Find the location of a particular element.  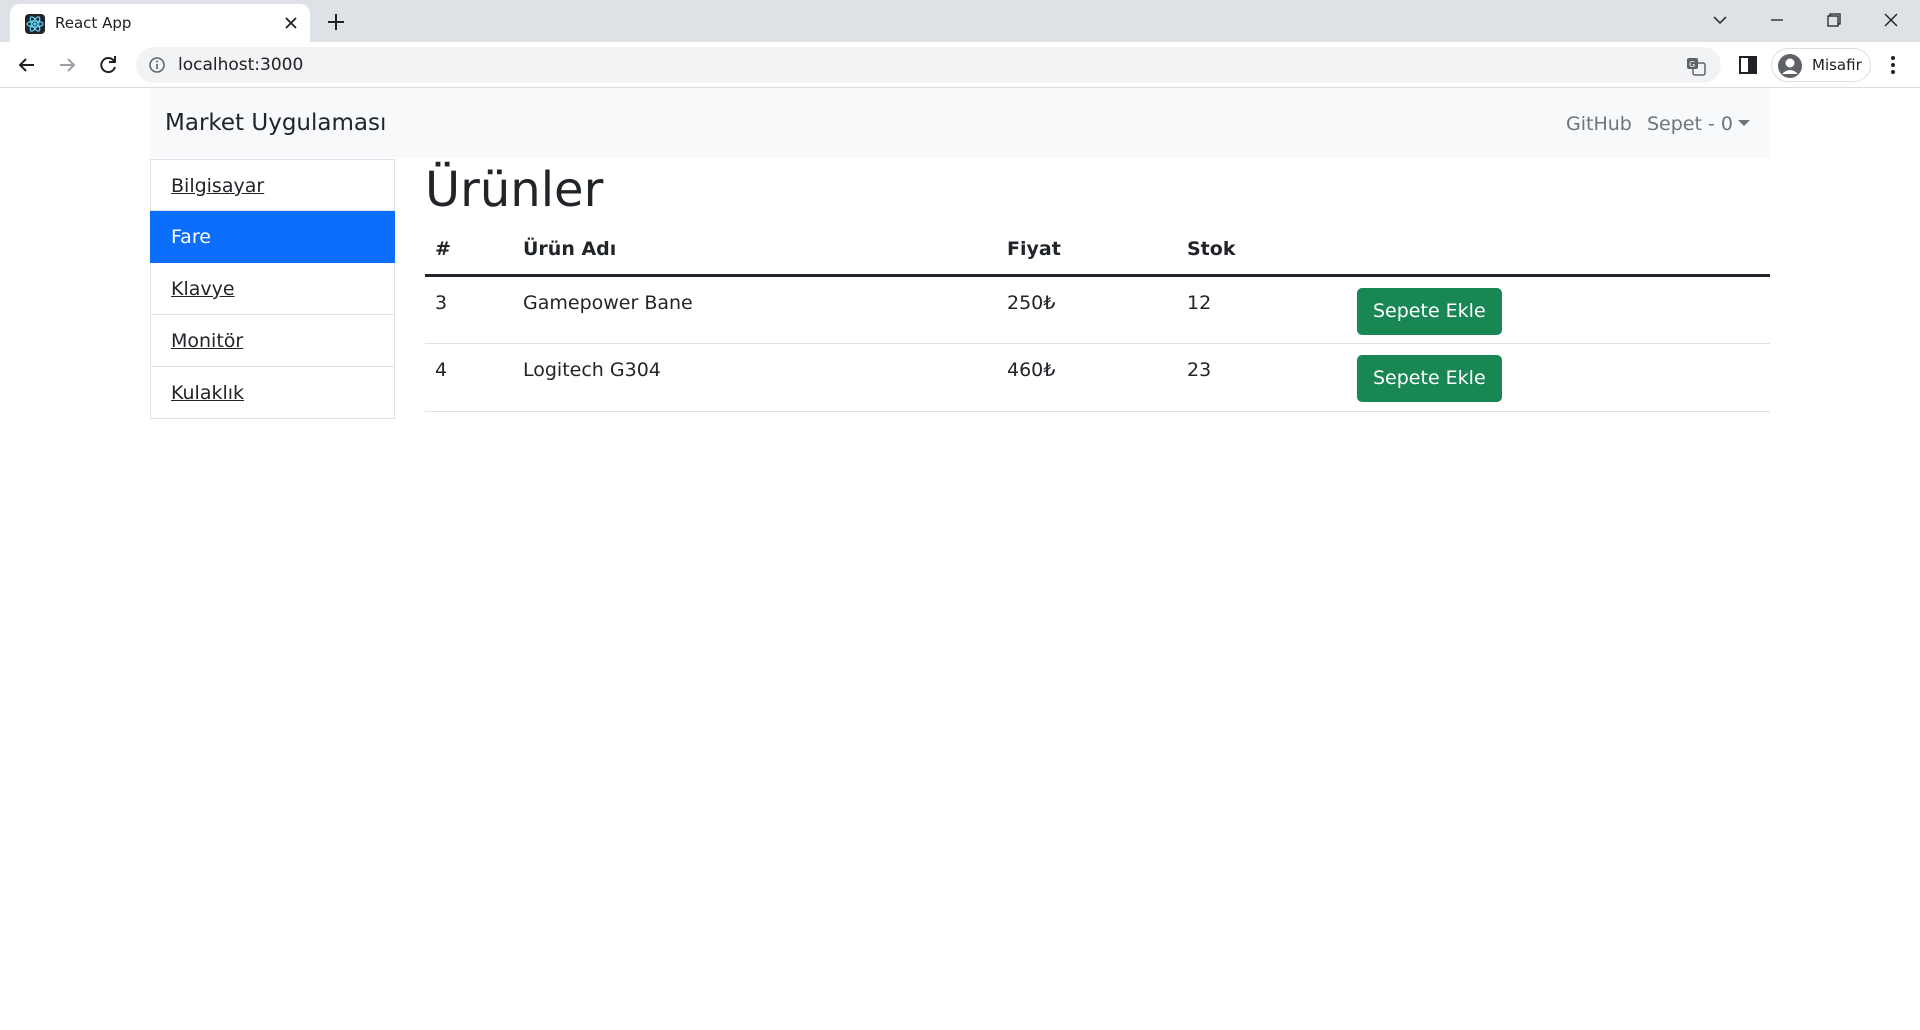

svg-text: G is located at coordinates (1692, 64).